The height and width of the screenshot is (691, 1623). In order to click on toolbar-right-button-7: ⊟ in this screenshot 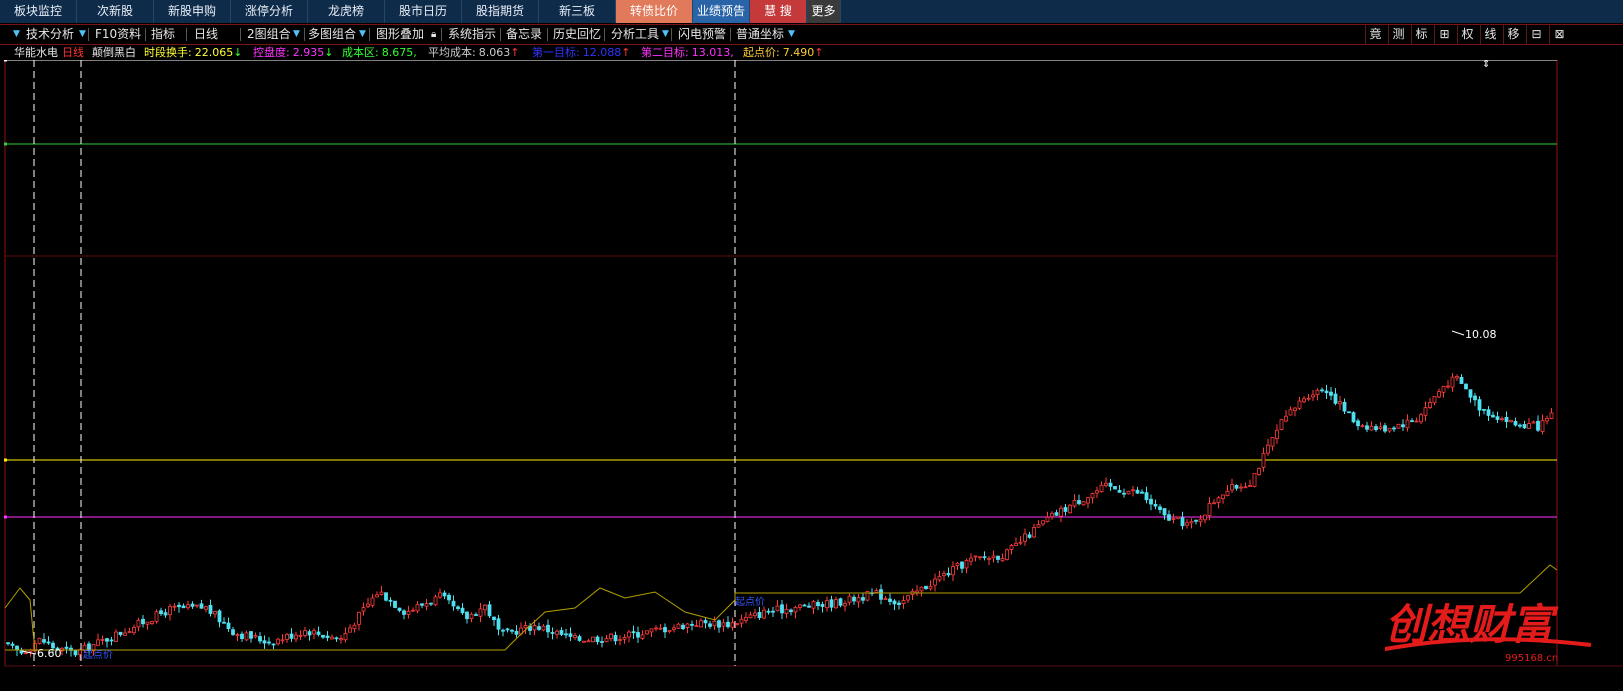, I will do `click(1536, 34)`.